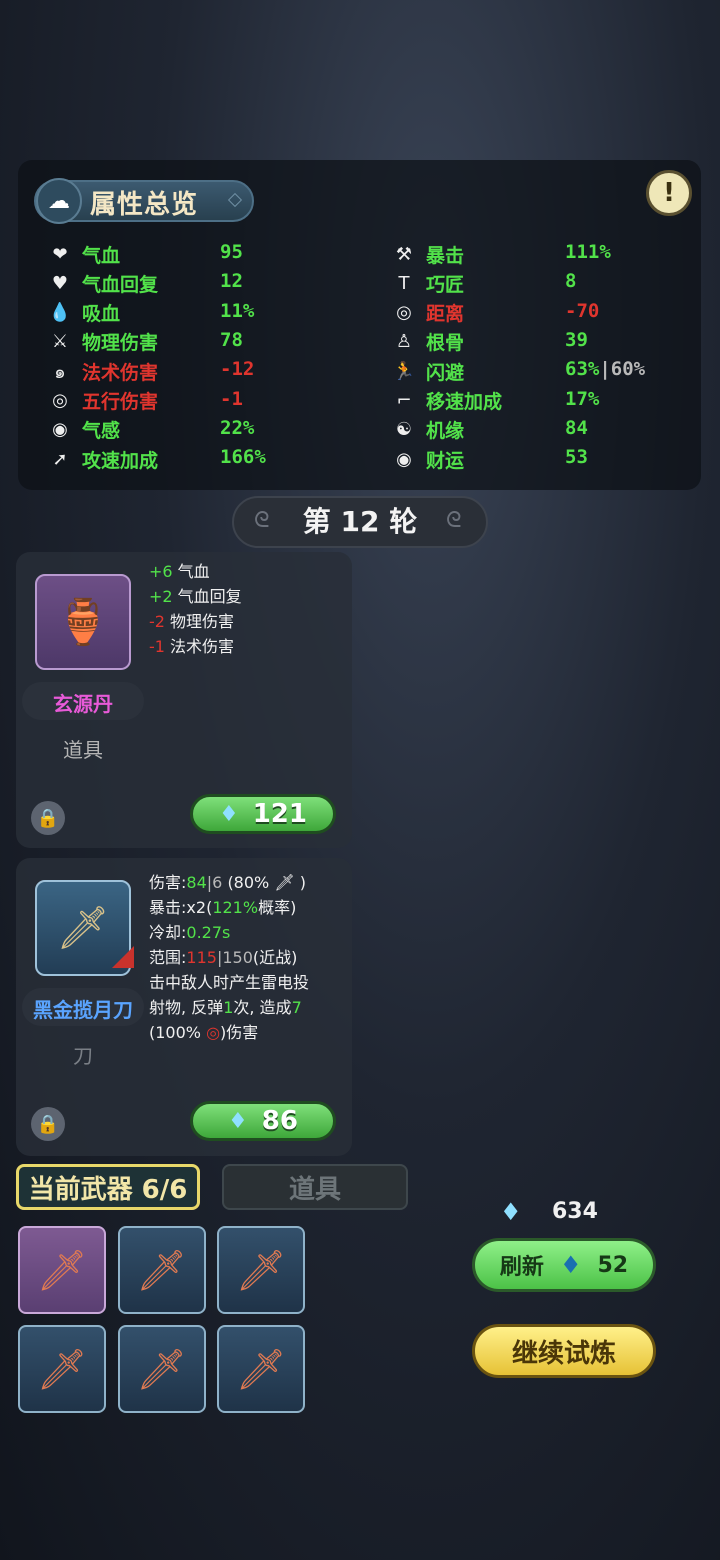  What do you see at coordinates (225, 1007) in the screenshot?
I see `weapon-desc-line-2: 射物, 反弹1次, 造成7` at bounding box center [225, 1007].